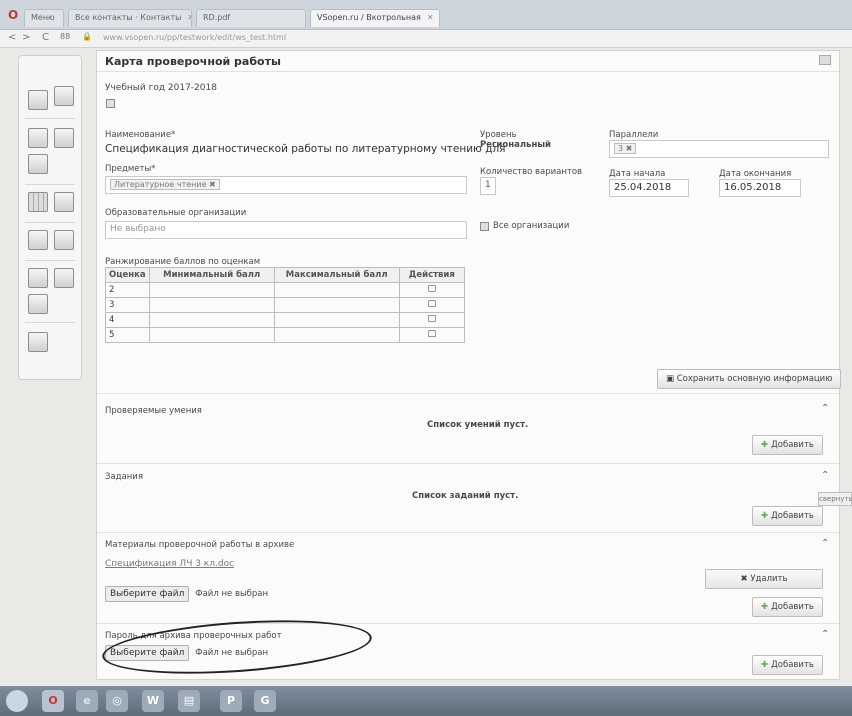  I want to click on document-icon, so click(64, 202).